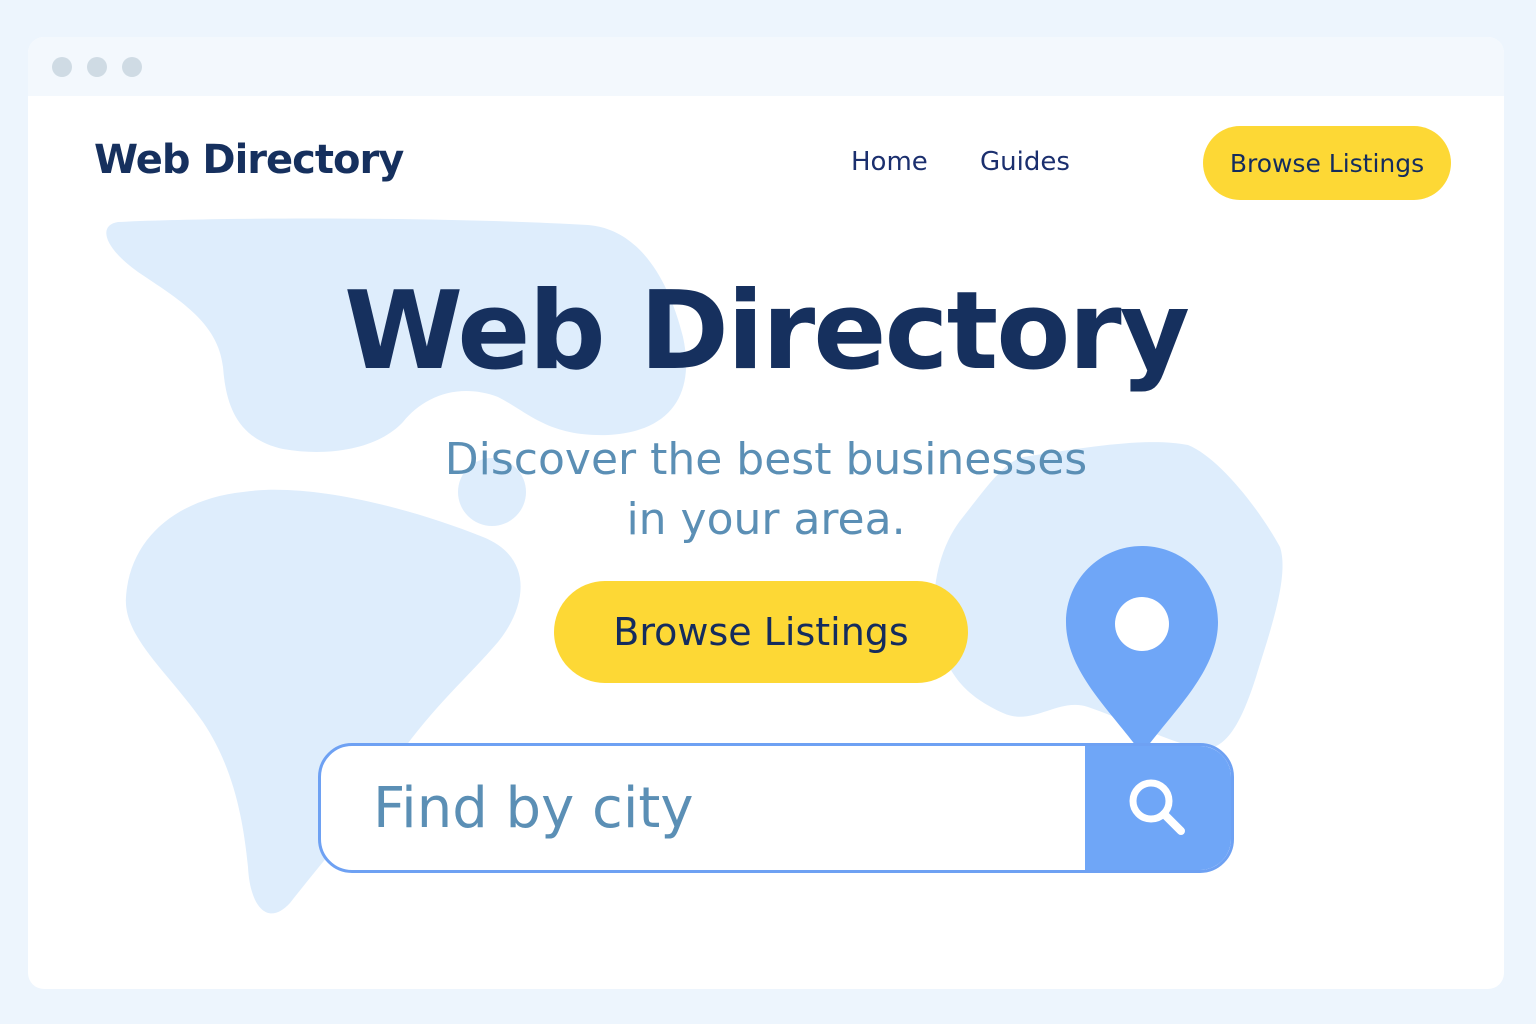  I want to click on hero-title: Web Directory, so click(766, 331).